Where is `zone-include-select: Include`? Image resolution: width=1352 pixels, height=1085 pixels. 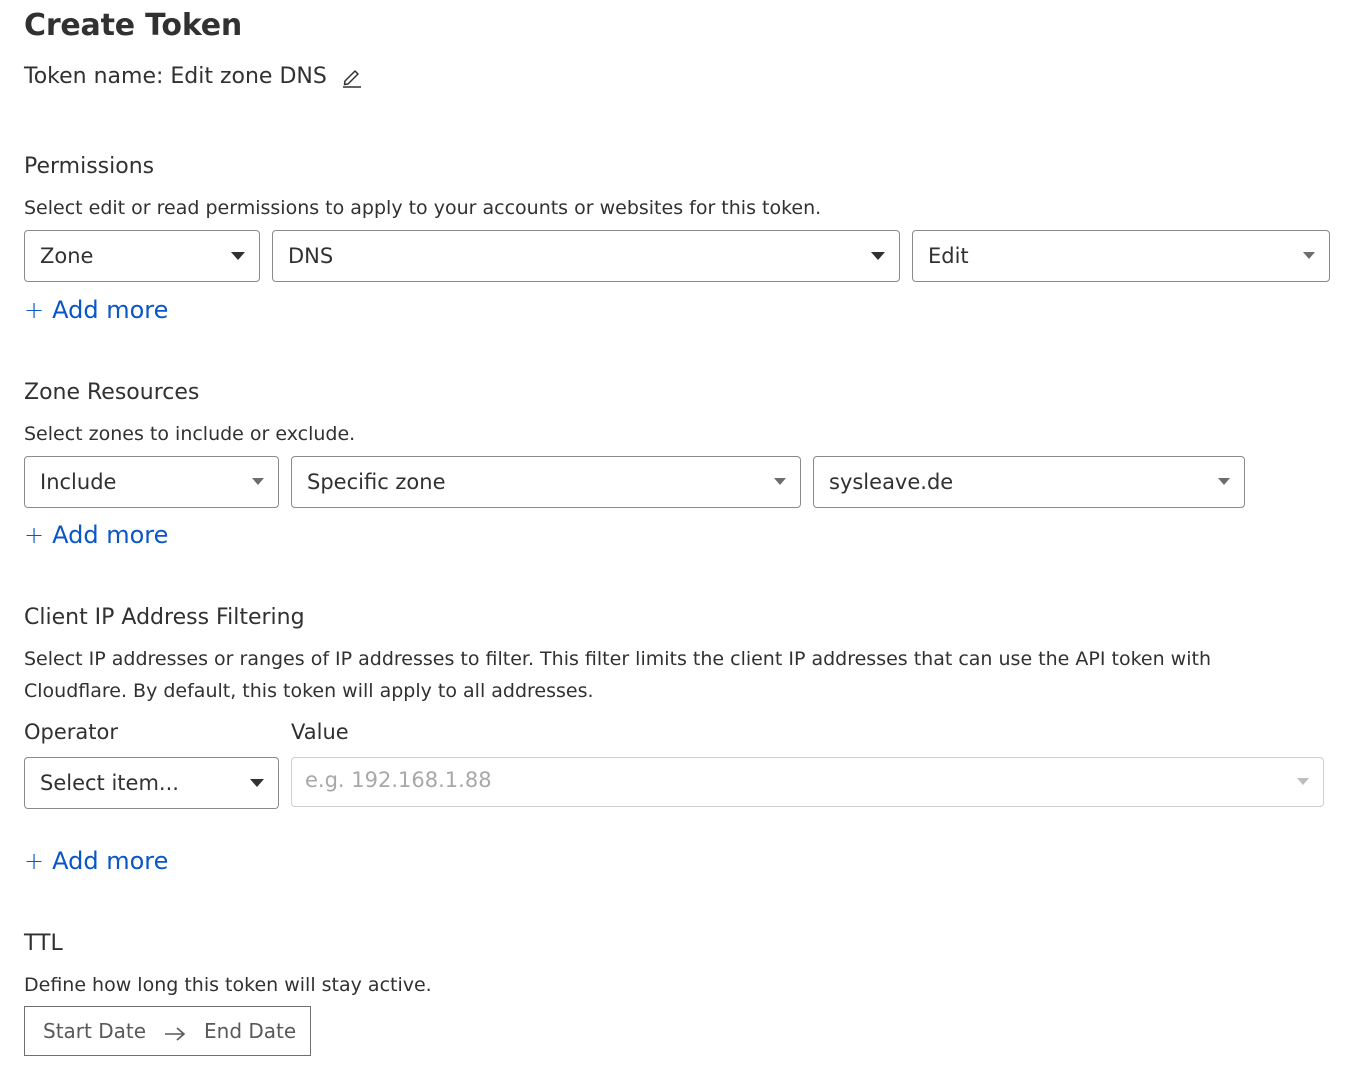 zone-include-select: Include is located at coordinates (151, 482).